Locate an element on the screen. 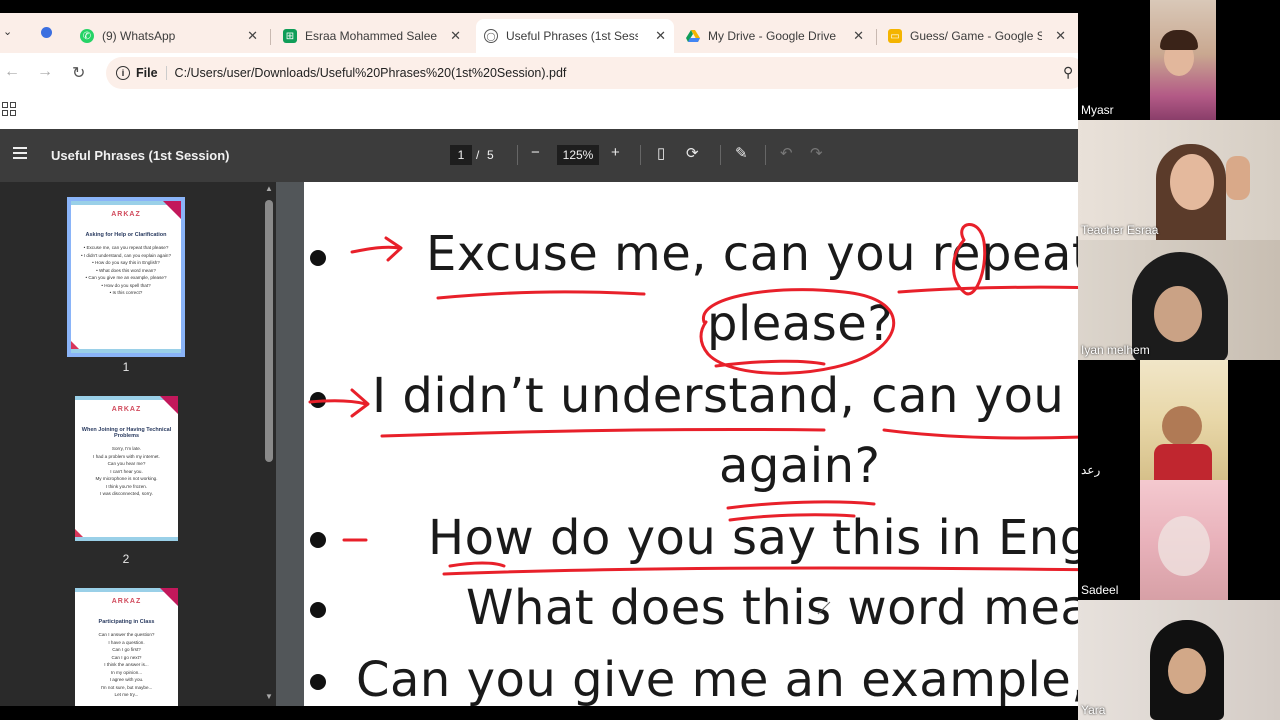  top-strip is located at coordinates (539, 6).